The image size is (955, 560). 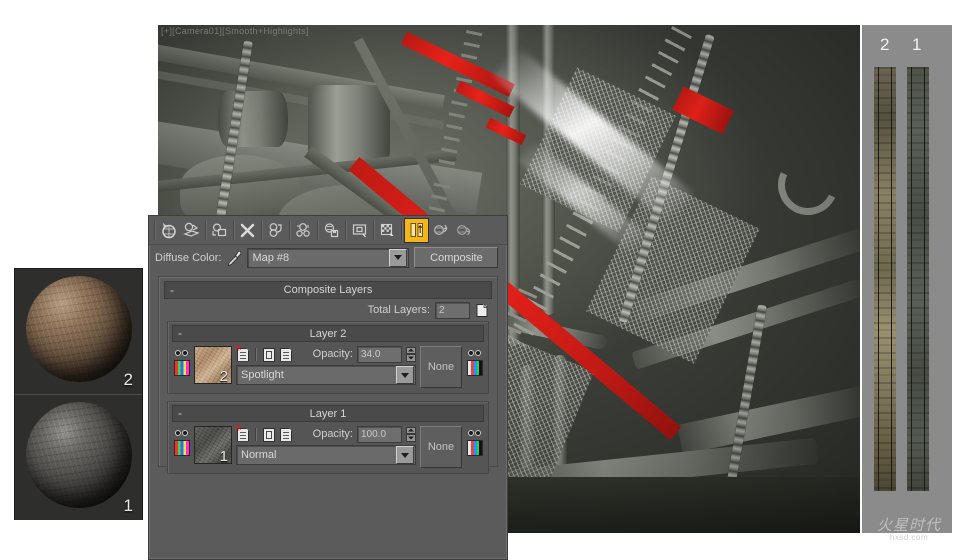 What do you see at coordinates (247, 230) in the screenshot?
I see `reset-map-material-icon` at bounding box center [247, 230].